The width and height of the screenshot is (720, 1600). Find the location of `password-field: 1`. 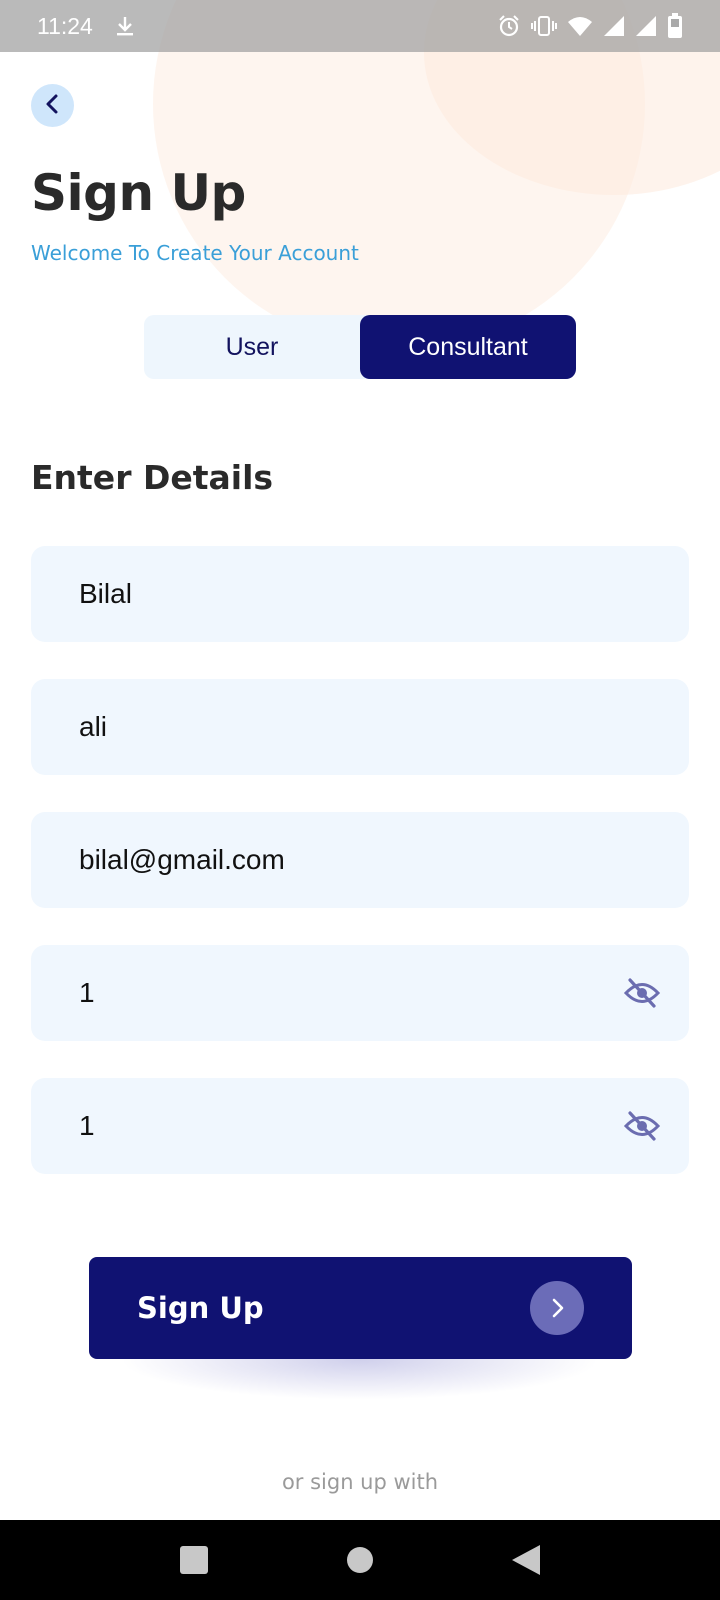

password-field: 1 is located at coordinates (360, 993).